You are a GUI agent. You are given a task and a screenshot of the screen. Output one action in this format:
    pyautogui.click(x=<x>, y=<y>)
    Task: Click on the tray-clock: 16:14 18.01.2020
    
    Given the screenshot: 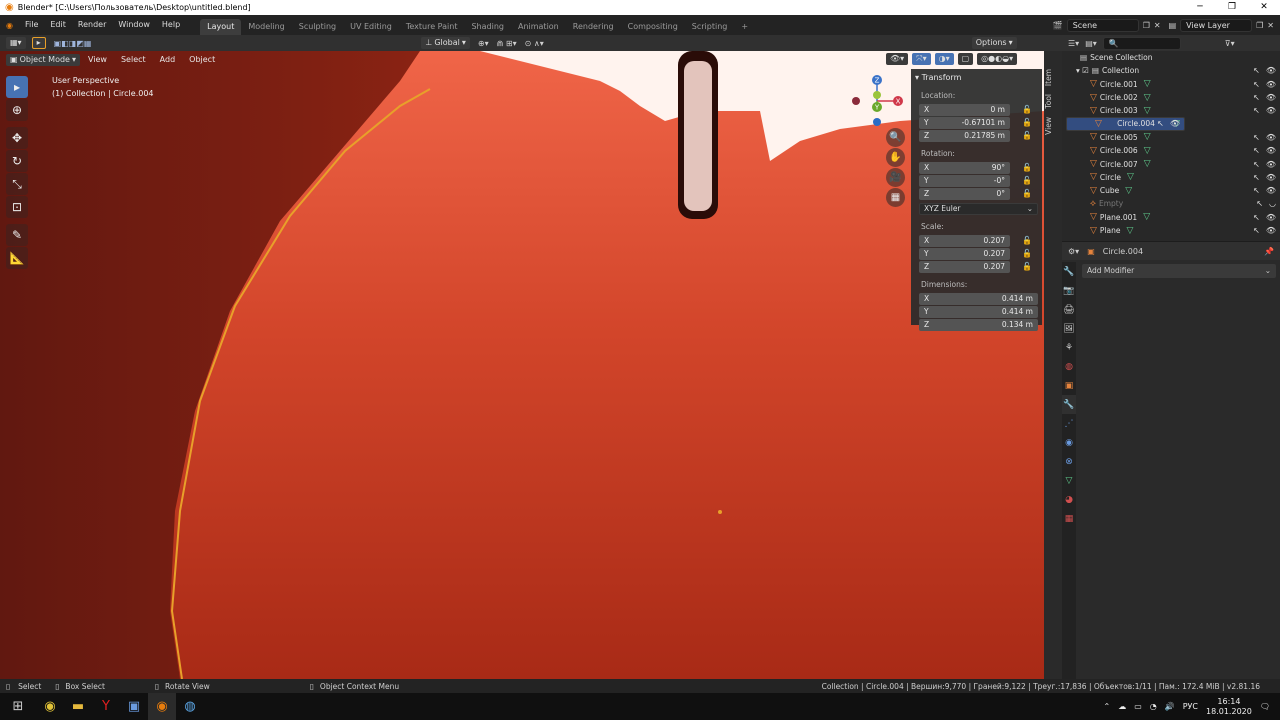 What is the action you would take?
    pyautogui.click(x=1229, y=707)
    